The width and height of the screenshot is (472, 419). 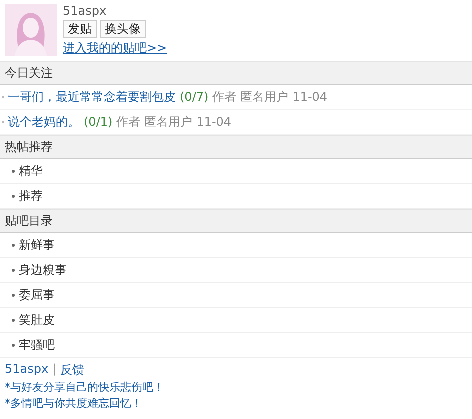 I want to click on my-forum-link: 进入我的的贴吧>>, so click(x=115, y=48).